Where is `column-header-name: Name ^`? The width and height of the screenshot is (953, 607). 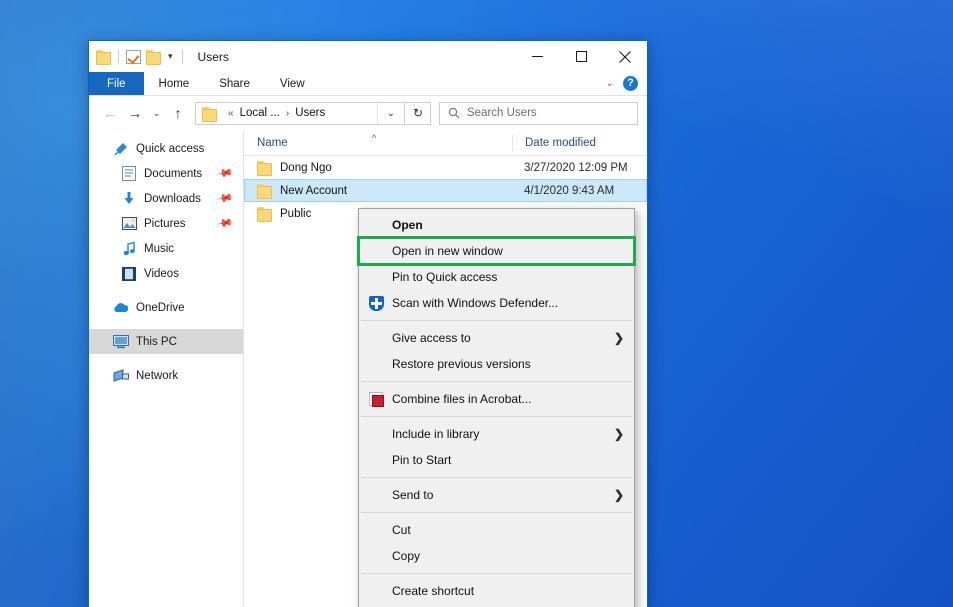
column-header-name: Name ^ is located at coordinates (378, 141).